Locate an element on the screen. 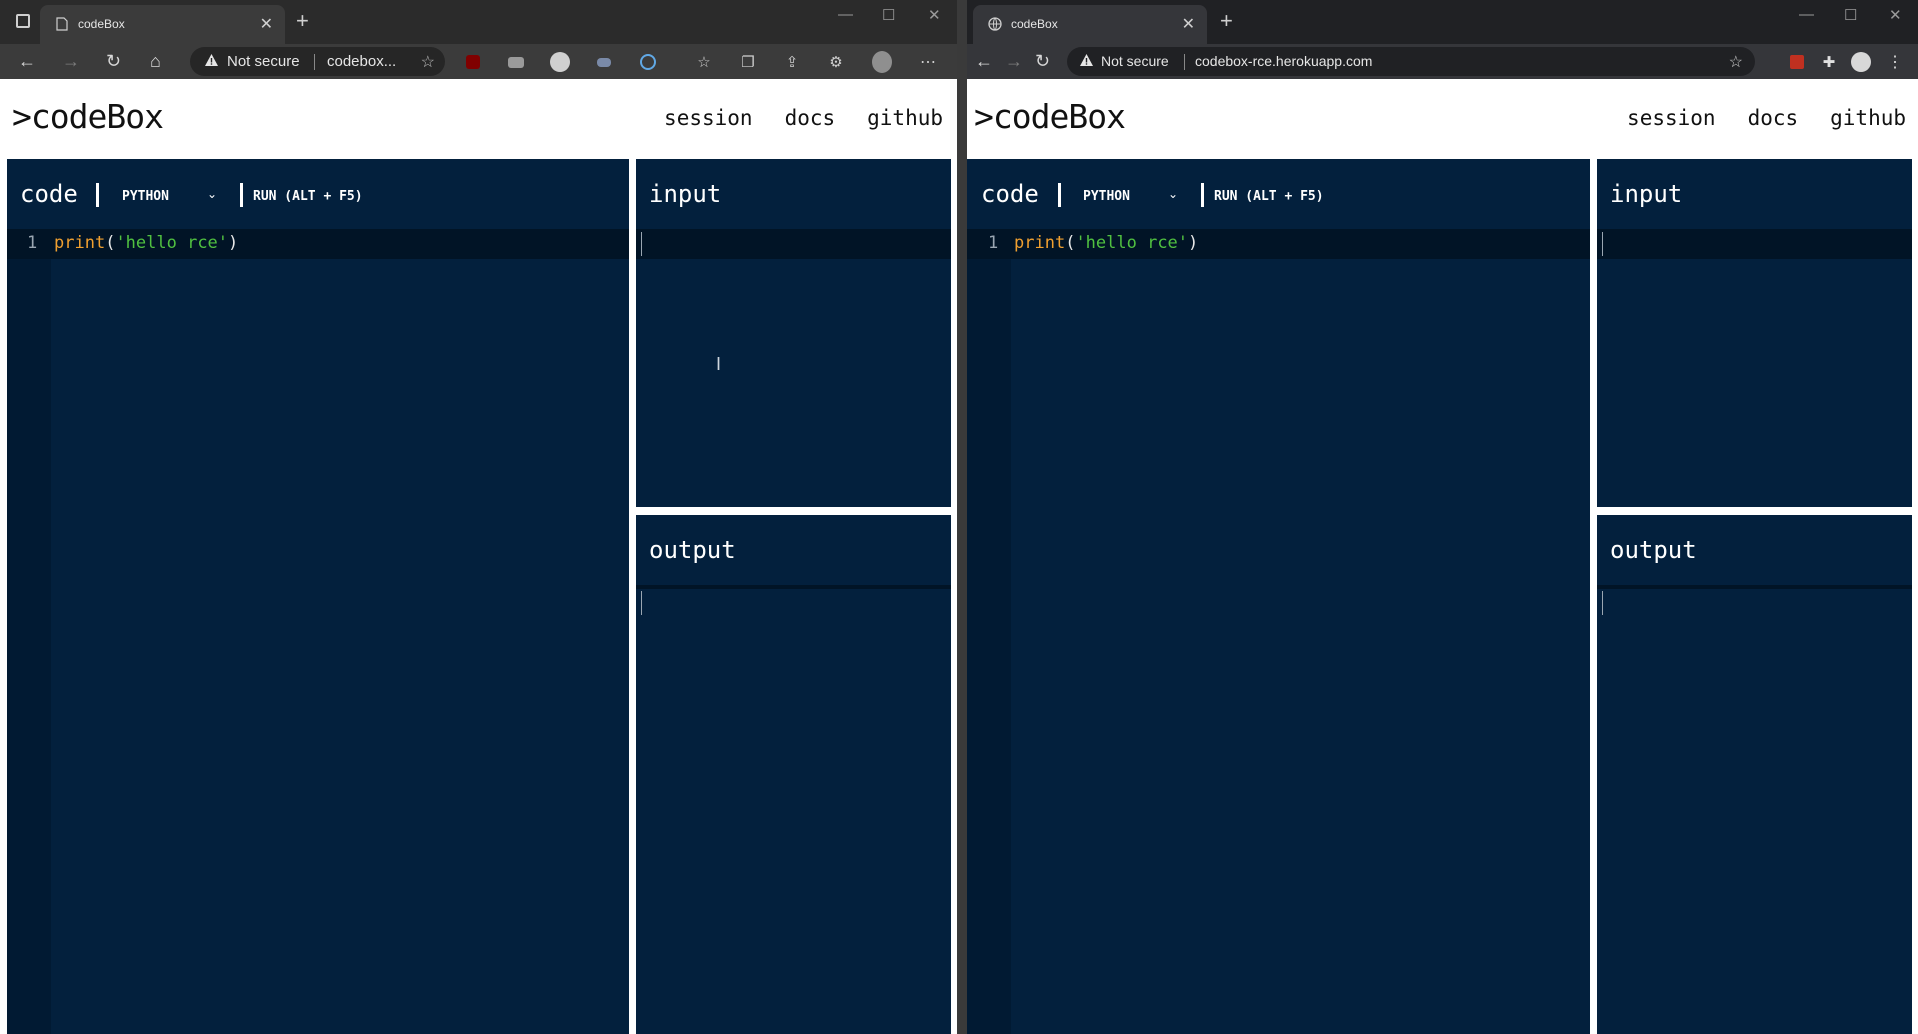 The image size is (1918, 1034). favorites-icon: ☆ is located at coordinates (704, 62).